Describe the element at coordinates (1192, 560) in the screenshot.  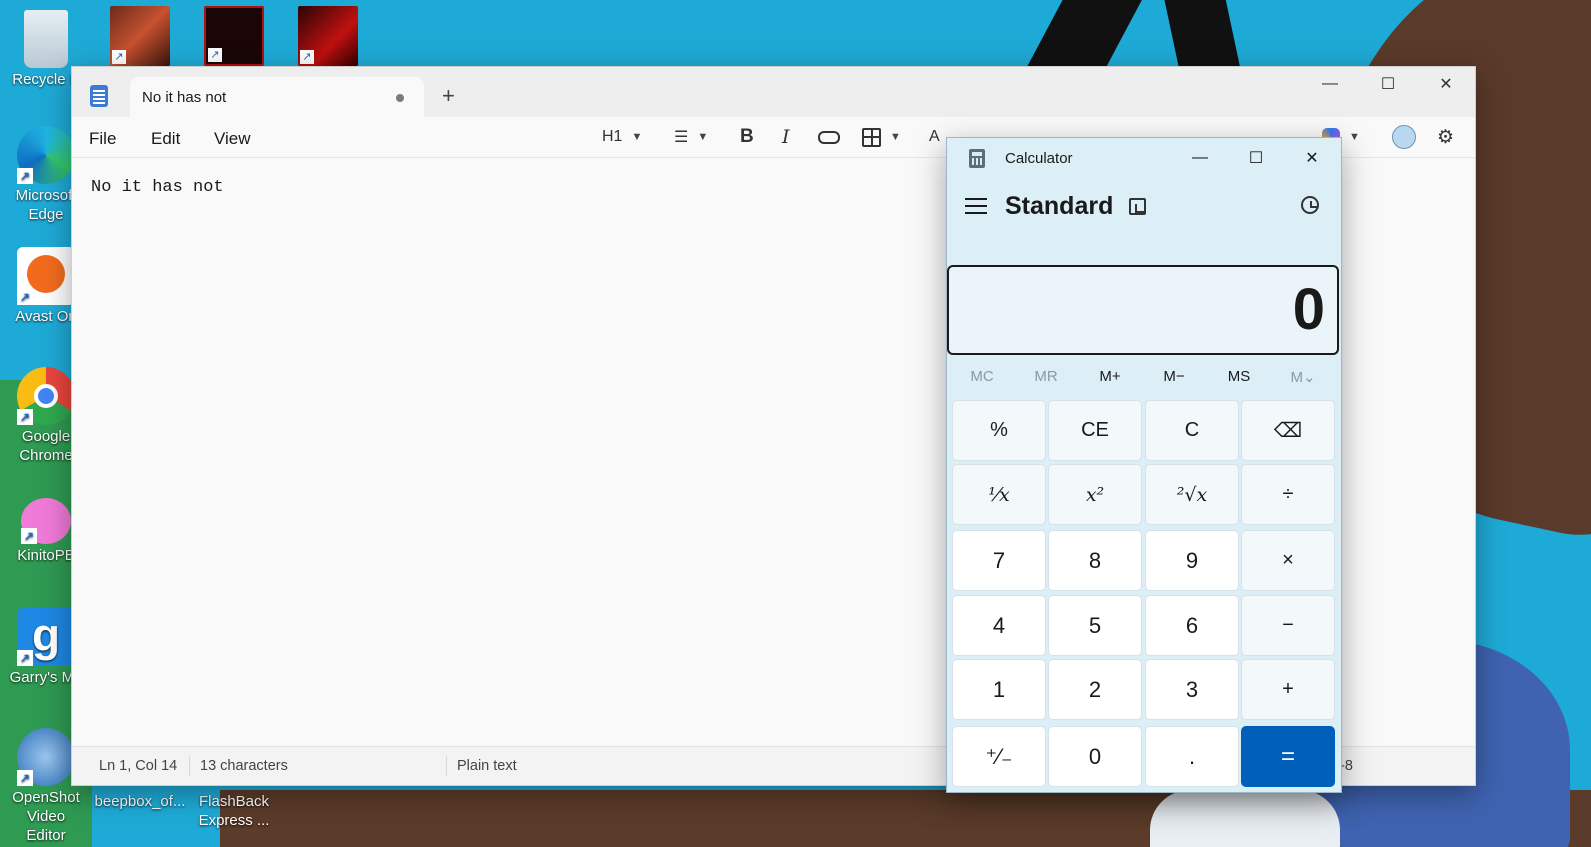
I see `digit-9-button: 9` at that location.